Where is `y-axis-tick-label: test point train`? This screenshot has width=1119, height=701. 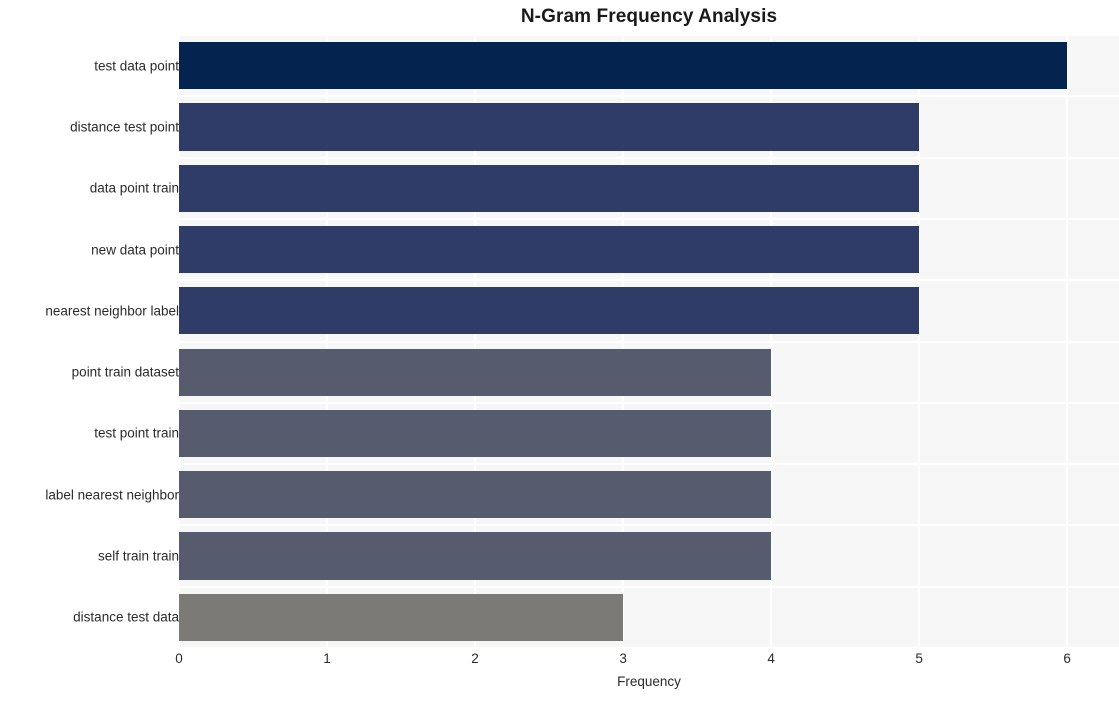 y-axis-tick-label: test point train is located at coordinates (136, 433).